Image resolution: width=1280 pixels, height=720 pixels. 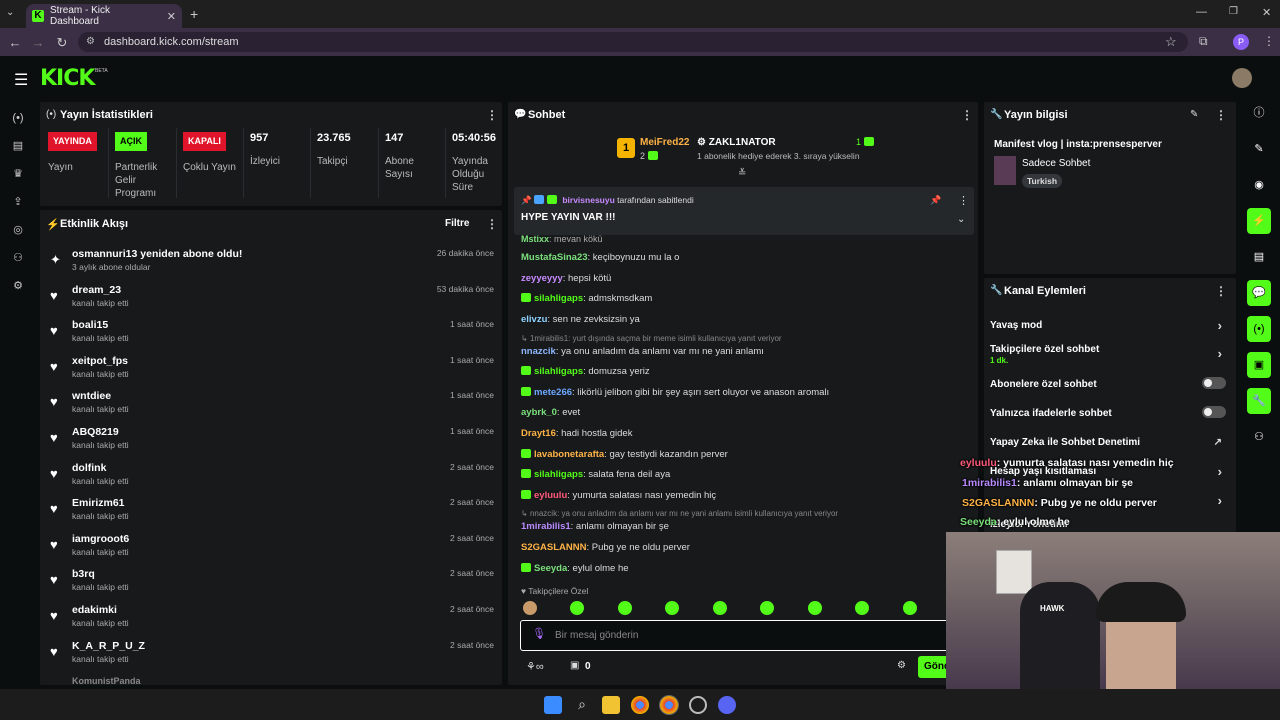 I want to click on chat-username: Drayt16, so click(x=538, y=433).